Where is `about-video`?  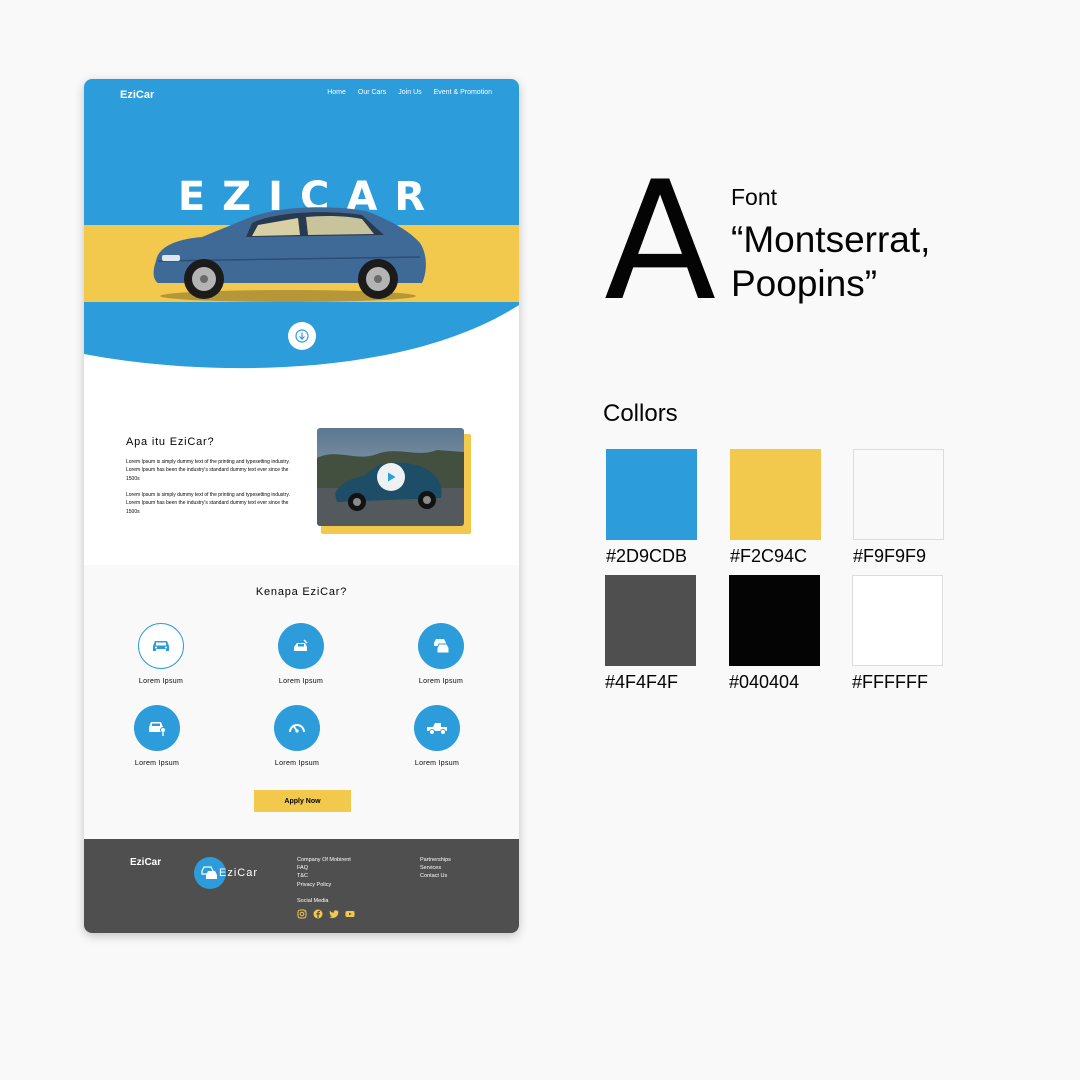 about-video is located at coordinates (390, 477).